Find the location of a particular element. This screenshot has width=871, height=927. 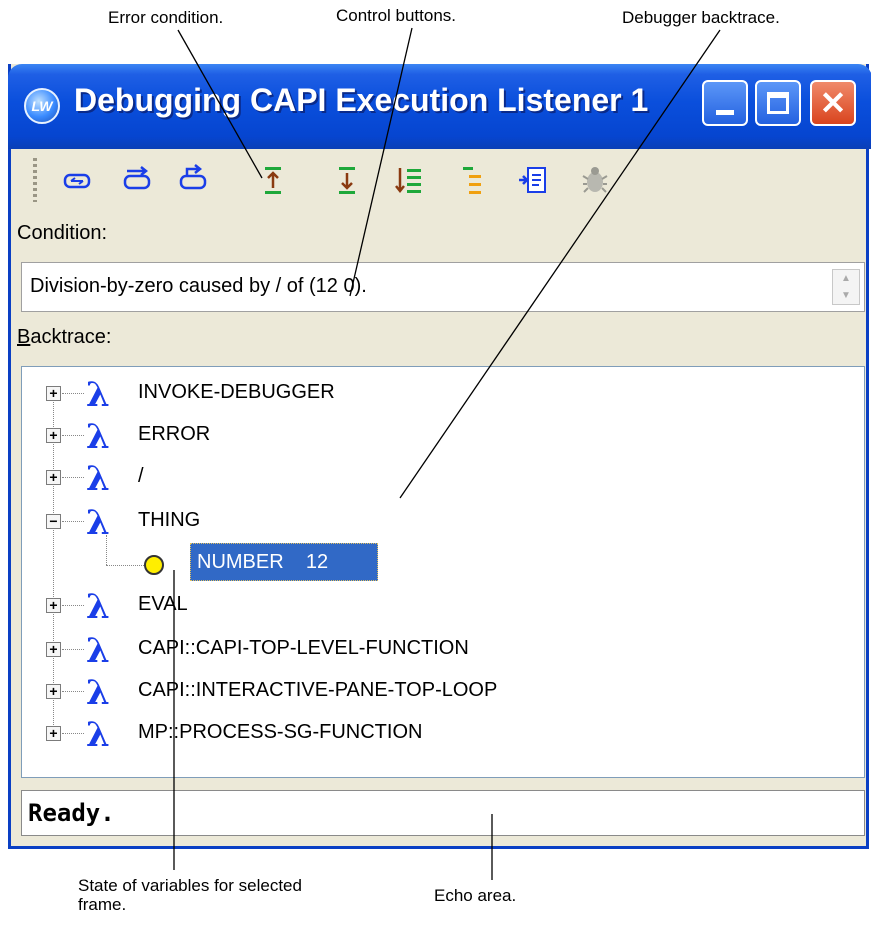

control-toolbar is located at coordinates (440, 179).